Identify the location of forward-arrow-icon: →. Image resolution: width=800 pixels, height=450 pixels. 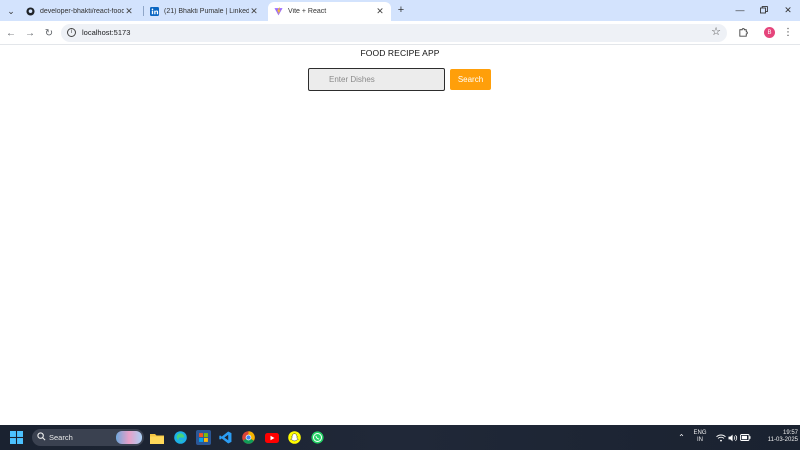
(30, 33).